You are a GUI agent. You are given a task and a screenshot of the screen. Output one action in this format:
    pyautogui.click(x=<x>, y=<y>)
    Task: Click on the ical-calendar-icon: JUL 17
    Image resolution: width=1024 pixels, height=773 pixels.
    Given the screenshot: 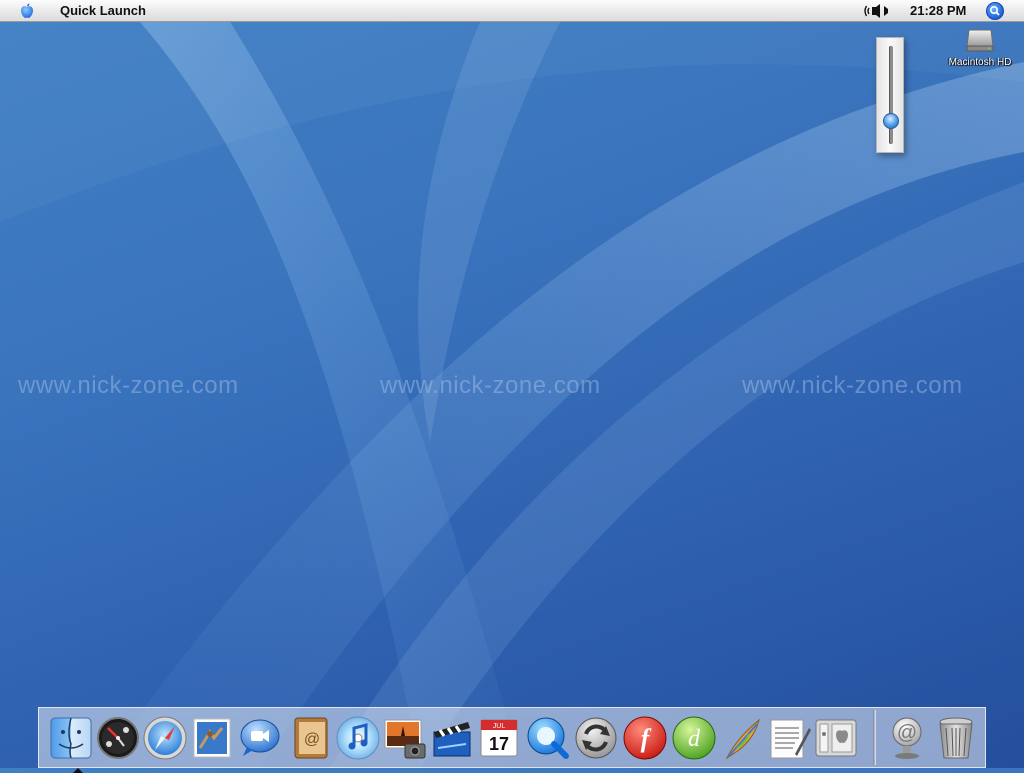 What is the action you would take?
    pyautogui.click(x=499, y=738)
    